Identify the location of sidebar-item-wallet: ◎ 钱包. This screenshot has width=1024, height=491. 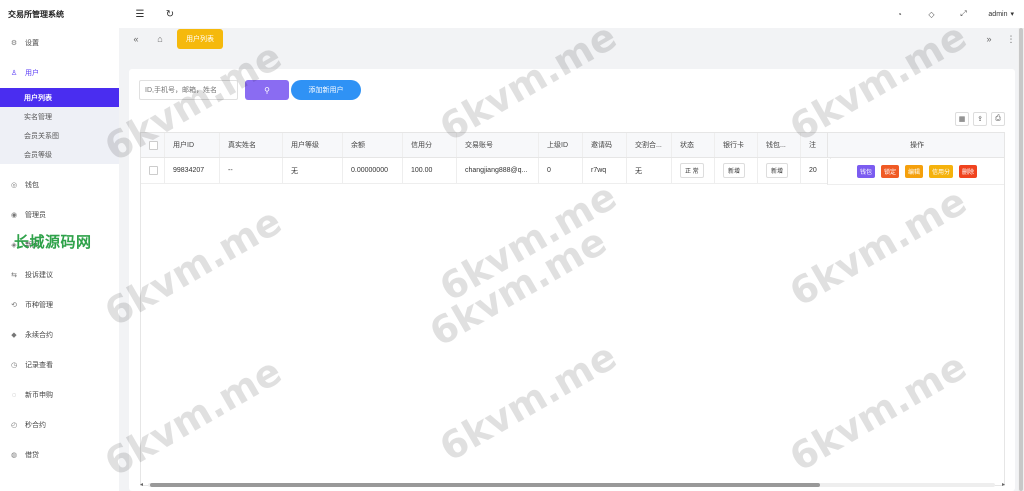
(59, 185).